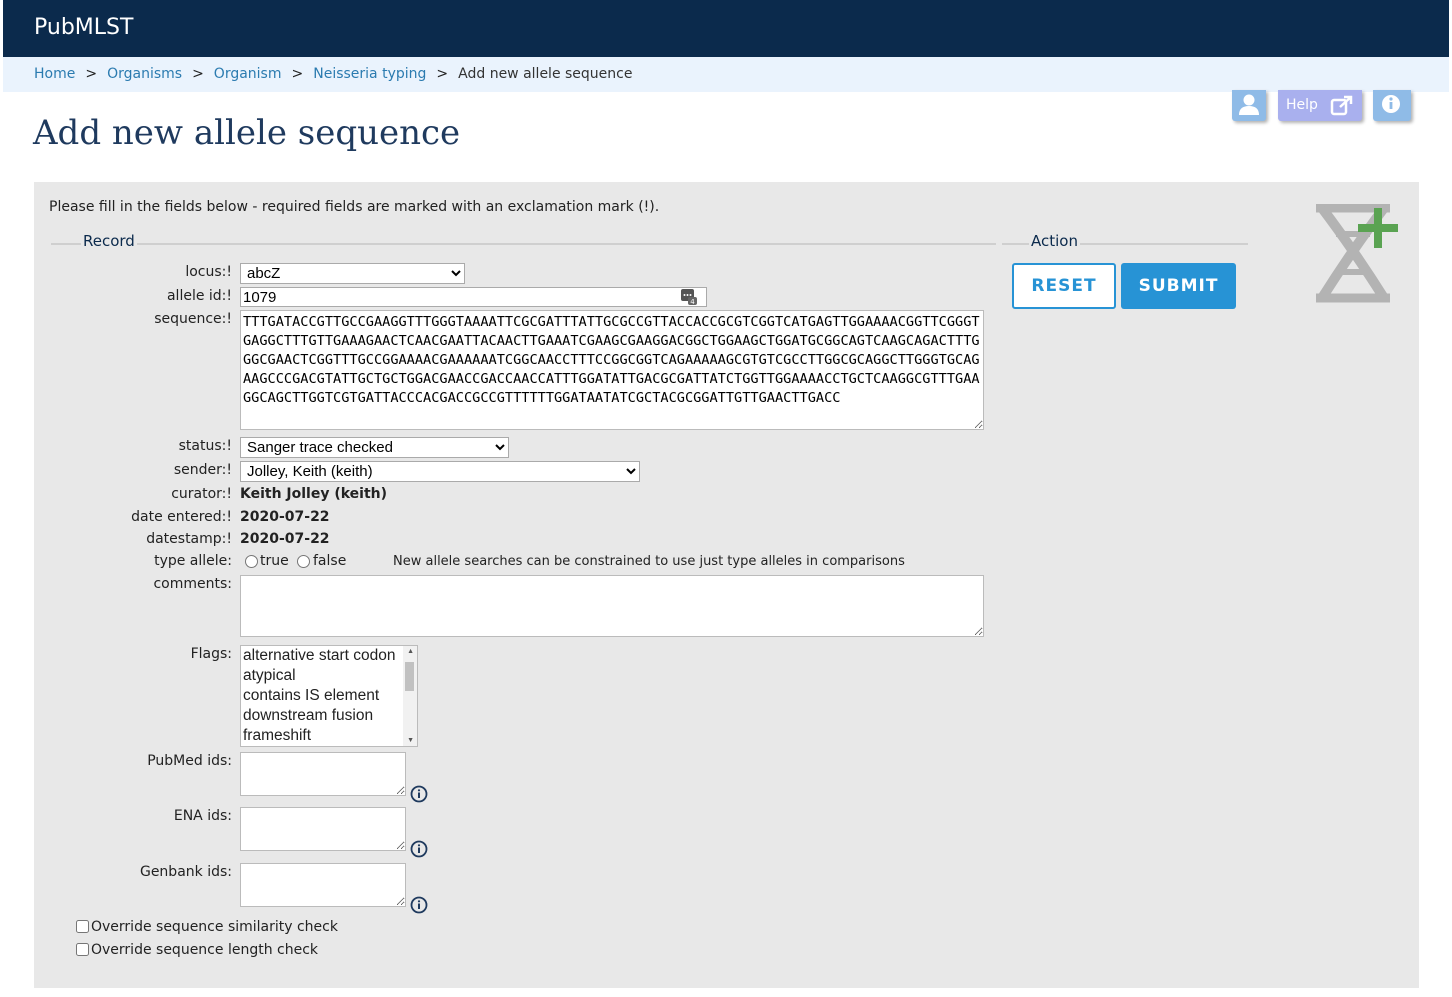  Describe the element at coordinates (419, 794) in the screenshot. I see `pubmed-info-icon` at that location.